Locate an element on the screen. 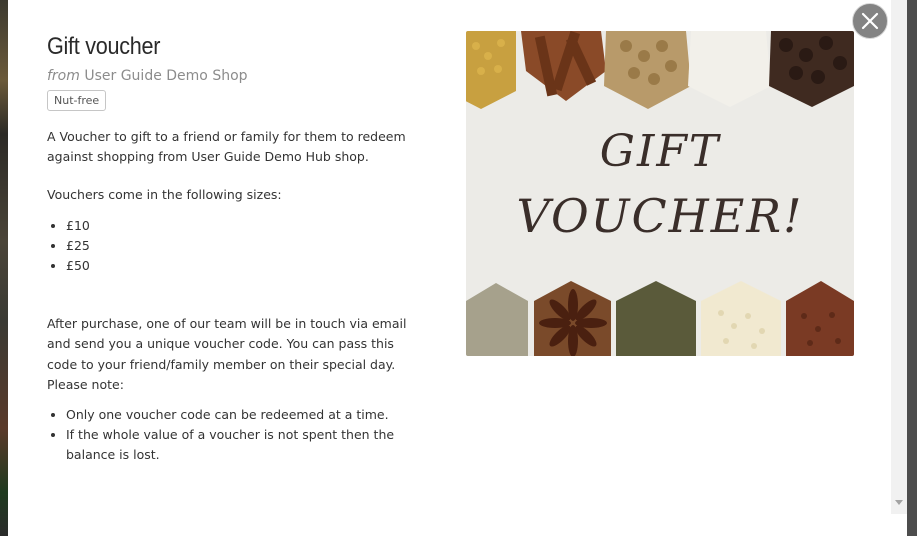 This screenshot has width=917, height=536. product-title: Gift voucher is located at coordinates (104, 46).